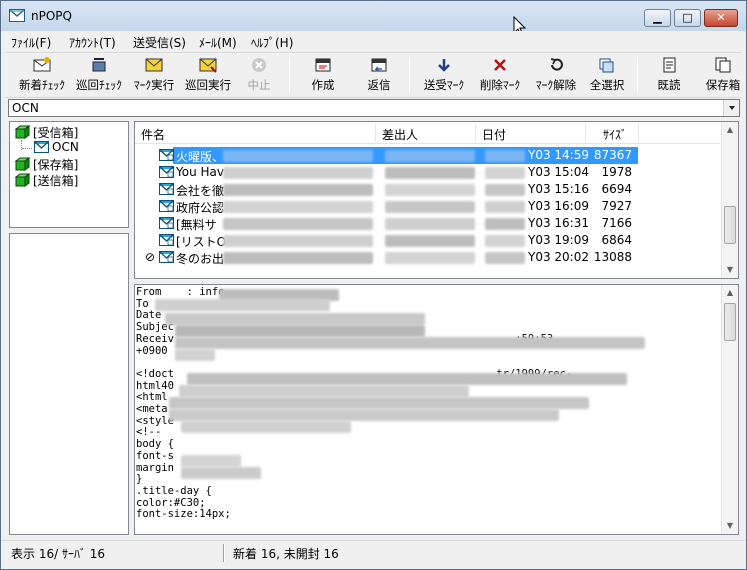  Describe the element at coordinates (616, 240) in the screenshot. I see `row-size: 6864` at that location.